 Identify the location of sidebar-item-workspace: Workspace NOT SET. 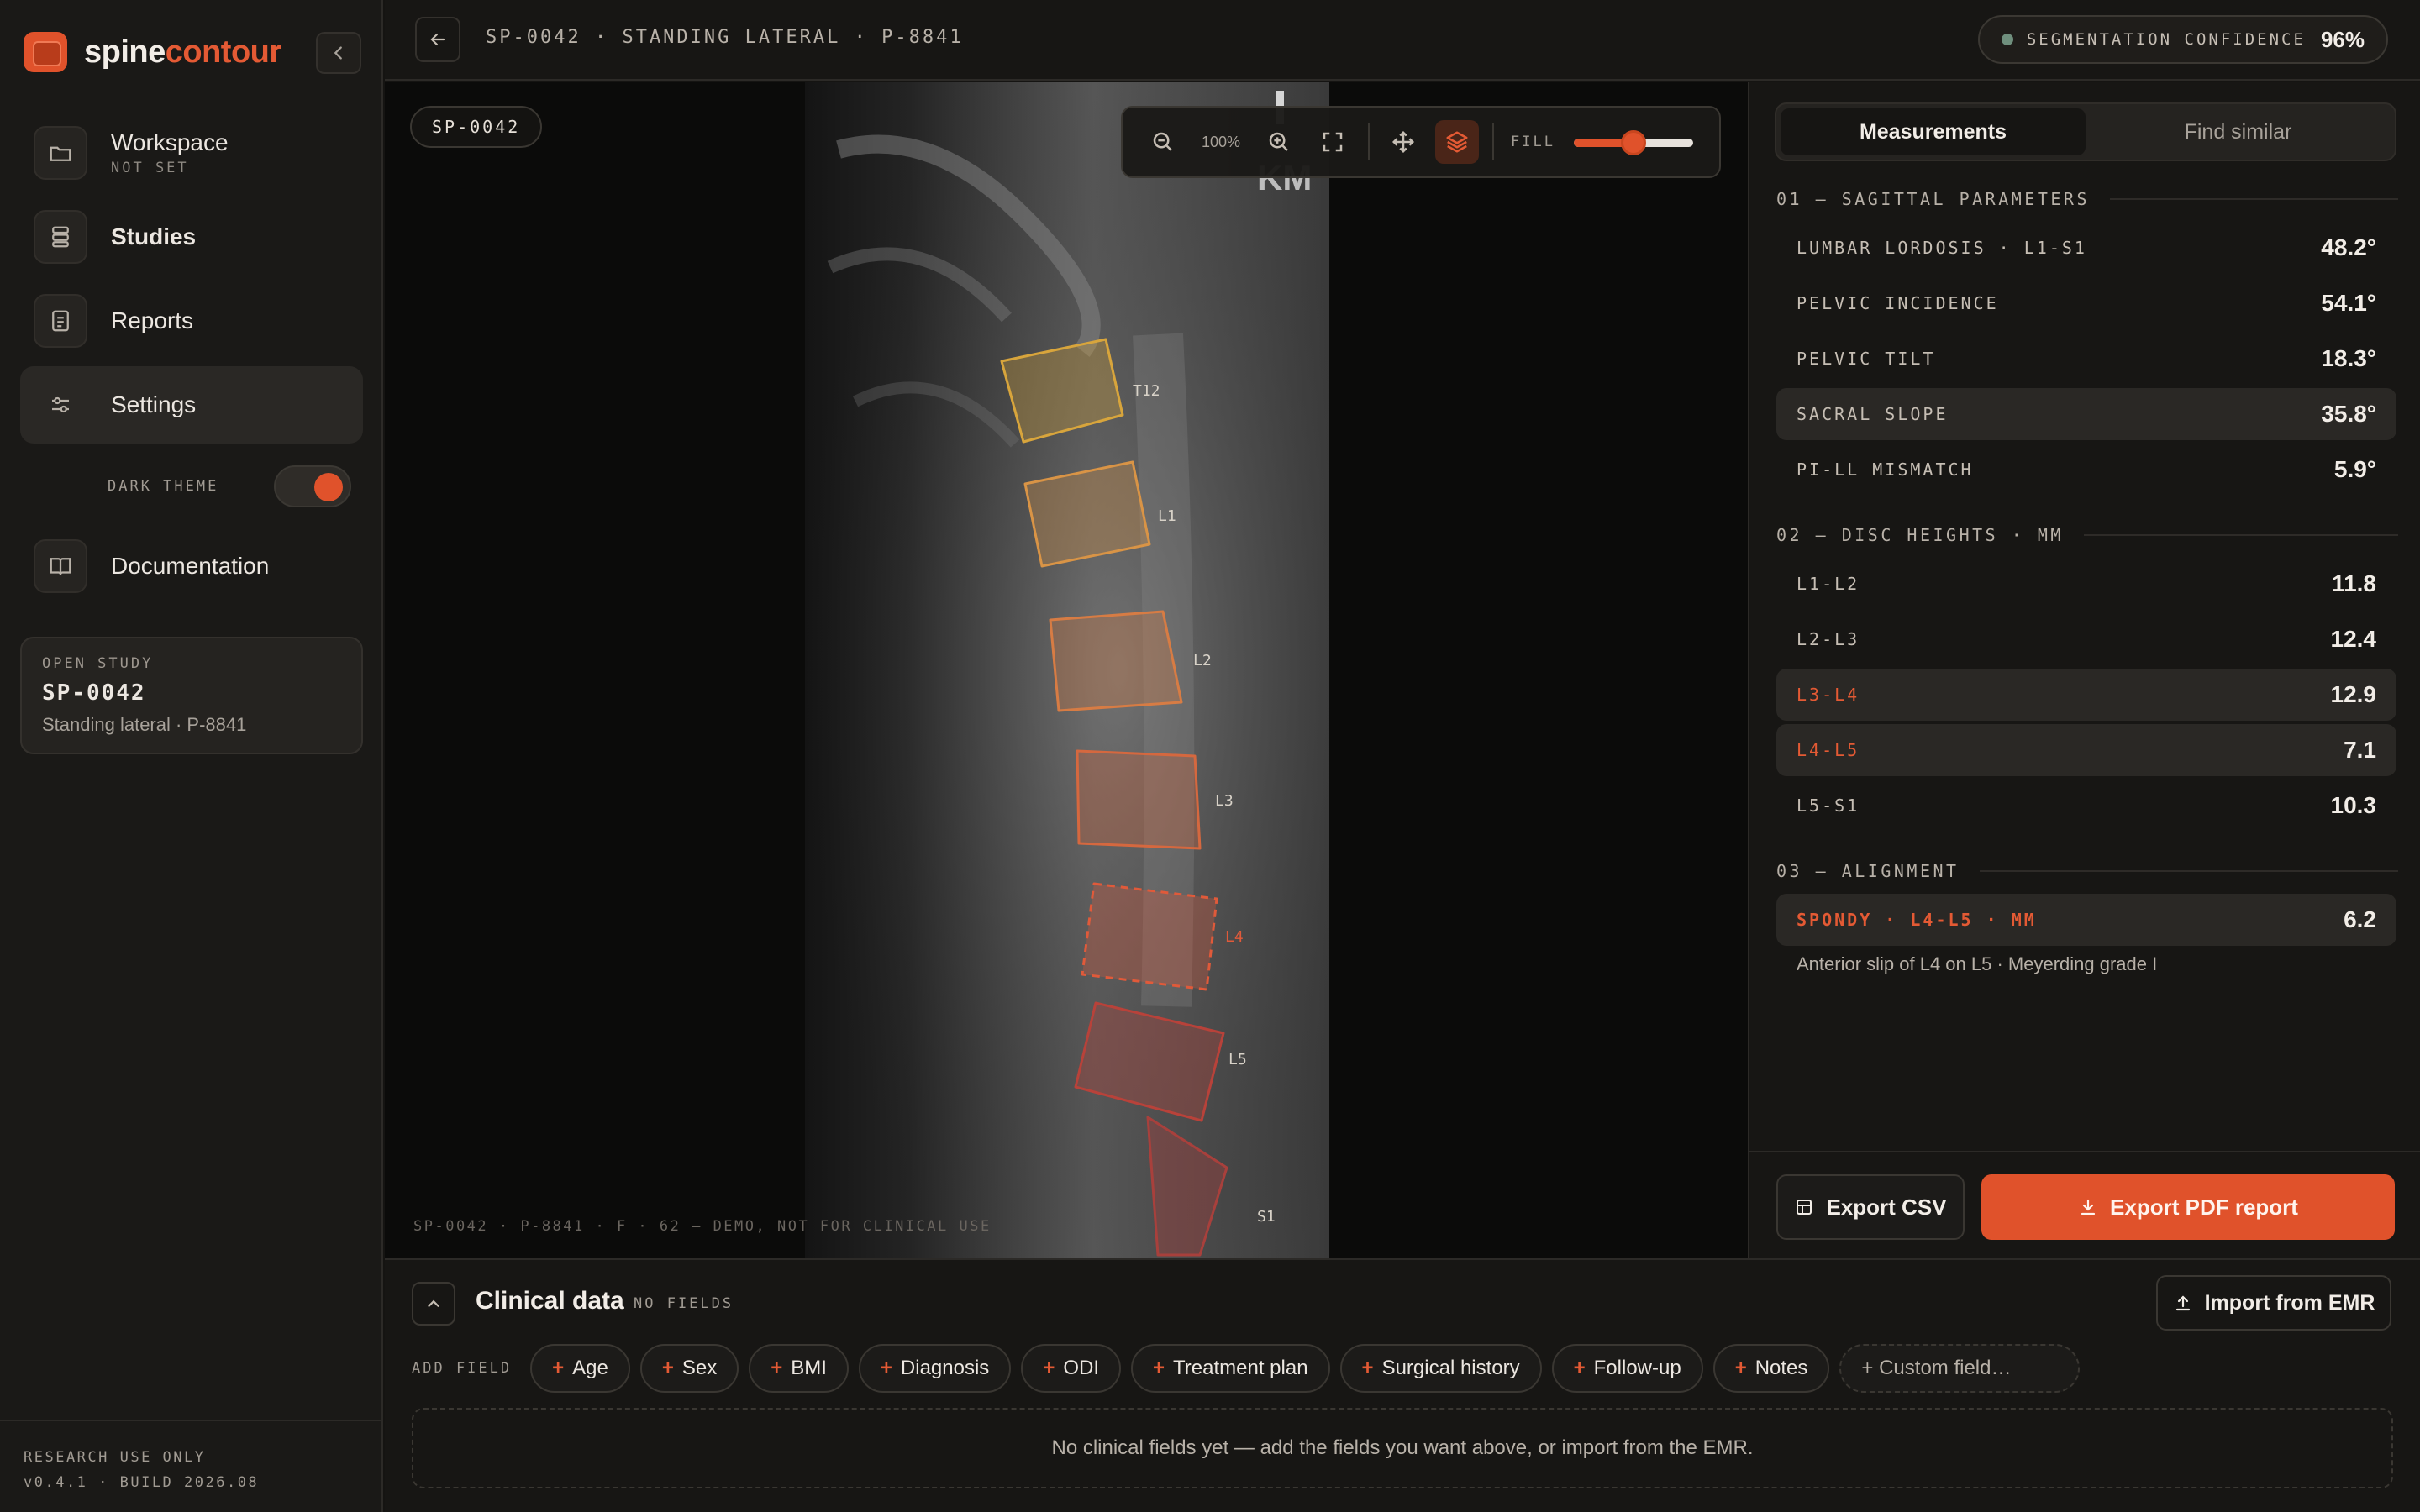
(191, 153).